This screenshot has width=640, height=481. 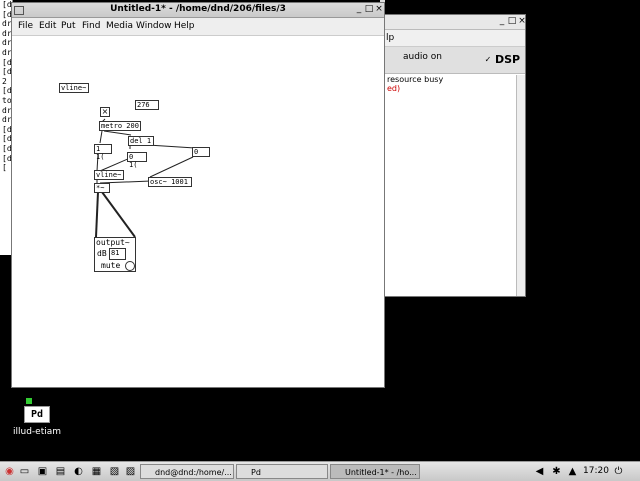 What do you see at coordinates (423, 57) in the screenshot?
I see `audio-status: audio on` at bounding box center [423, 57].